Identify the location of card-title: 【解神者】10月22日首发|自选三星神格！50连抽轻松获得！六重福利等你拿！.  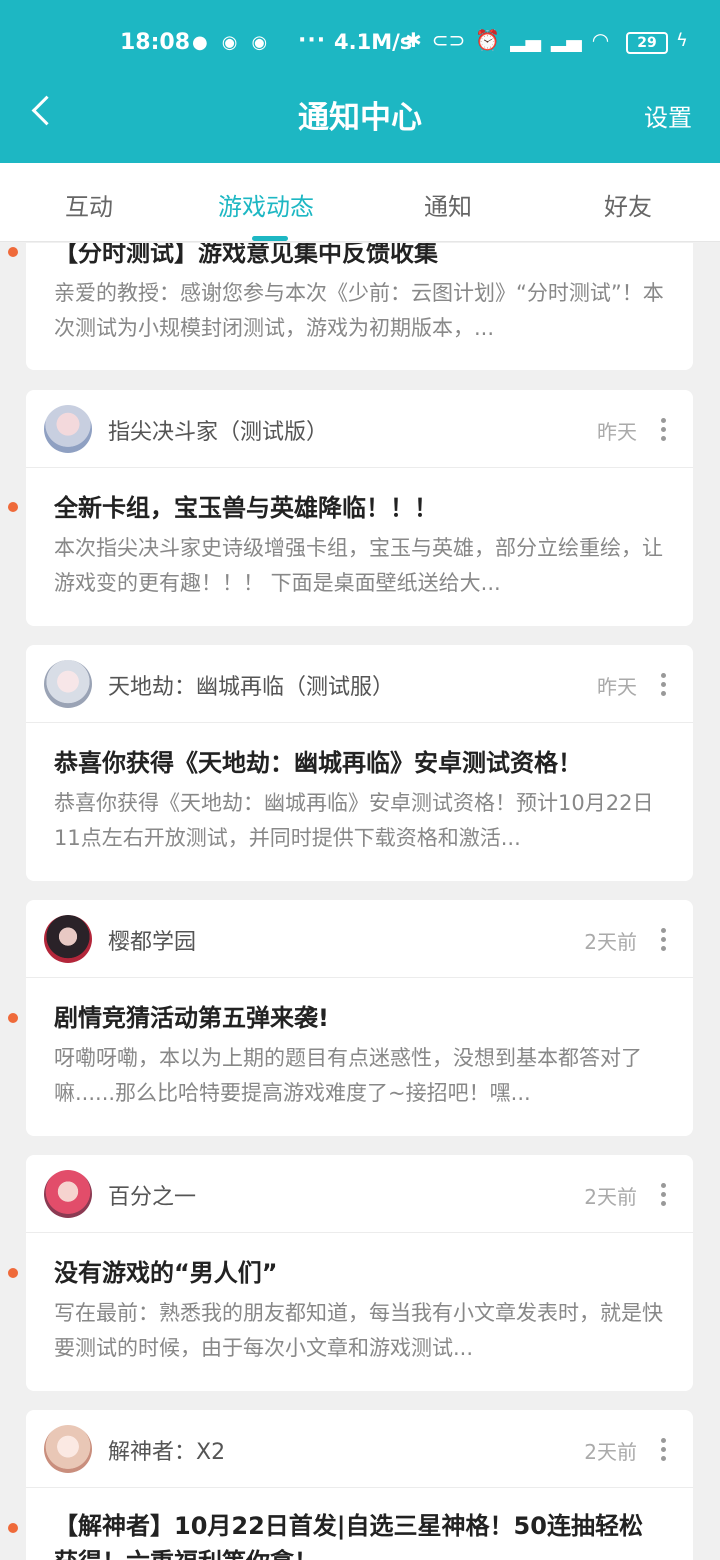
(348, 1536).